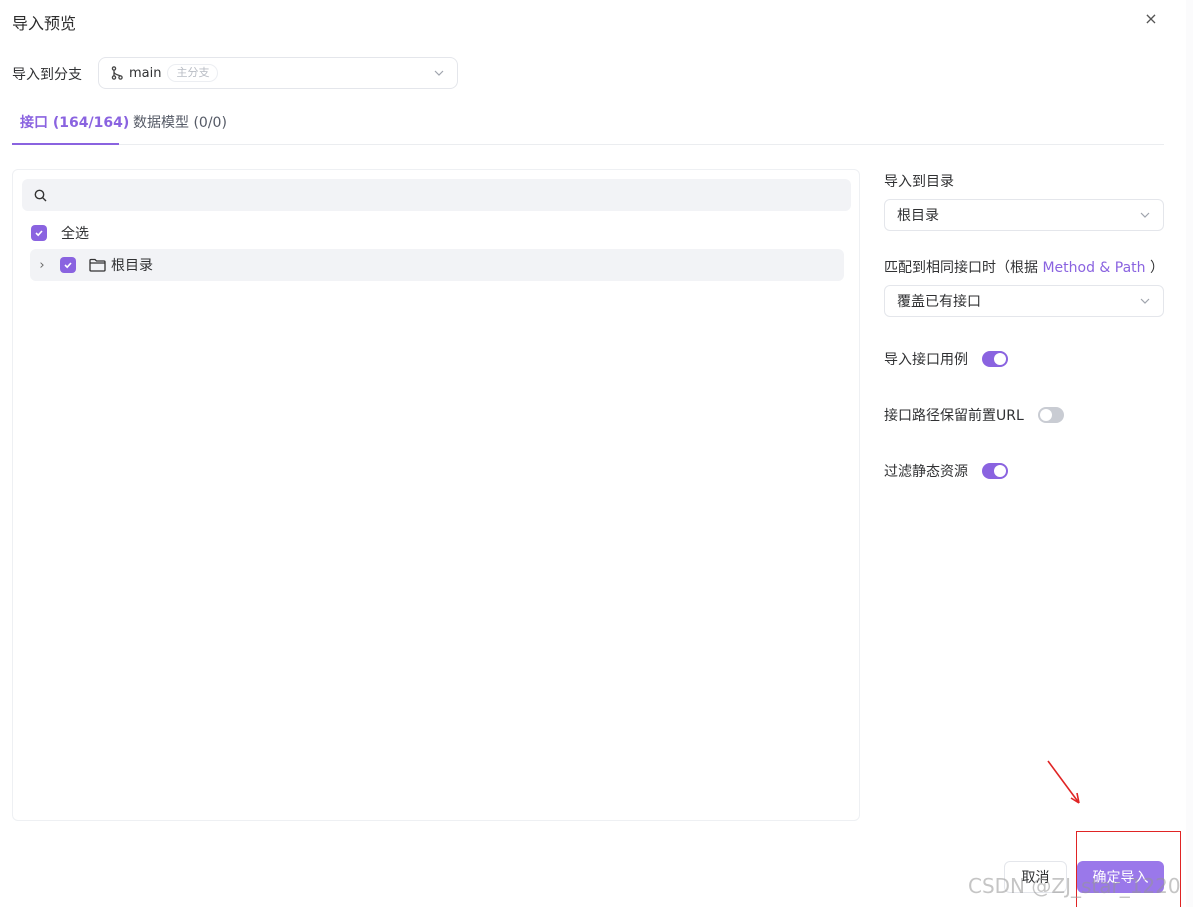 The width and height of the screenshot is (1193, 907). I want to click on match-label: 匹配到相同接口时（根据 Method & Path ）, so click(1024, 267).